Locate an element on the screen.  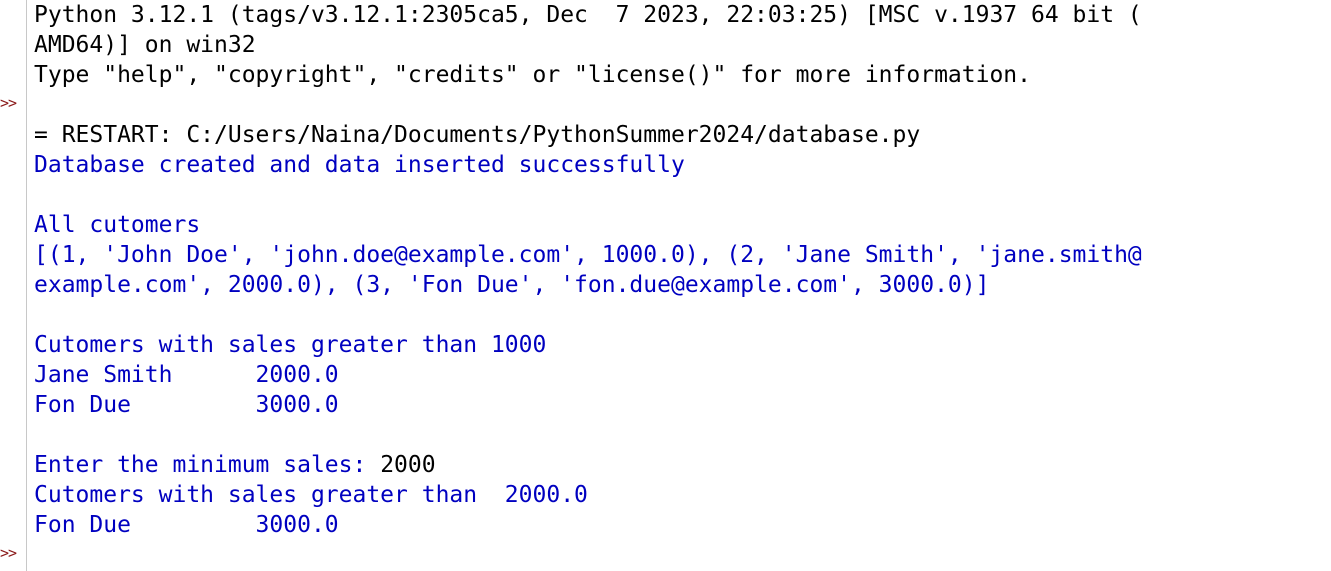
input-prompt-line: Enter the minimum sales: 2000 is located at coordinates (235, 465).